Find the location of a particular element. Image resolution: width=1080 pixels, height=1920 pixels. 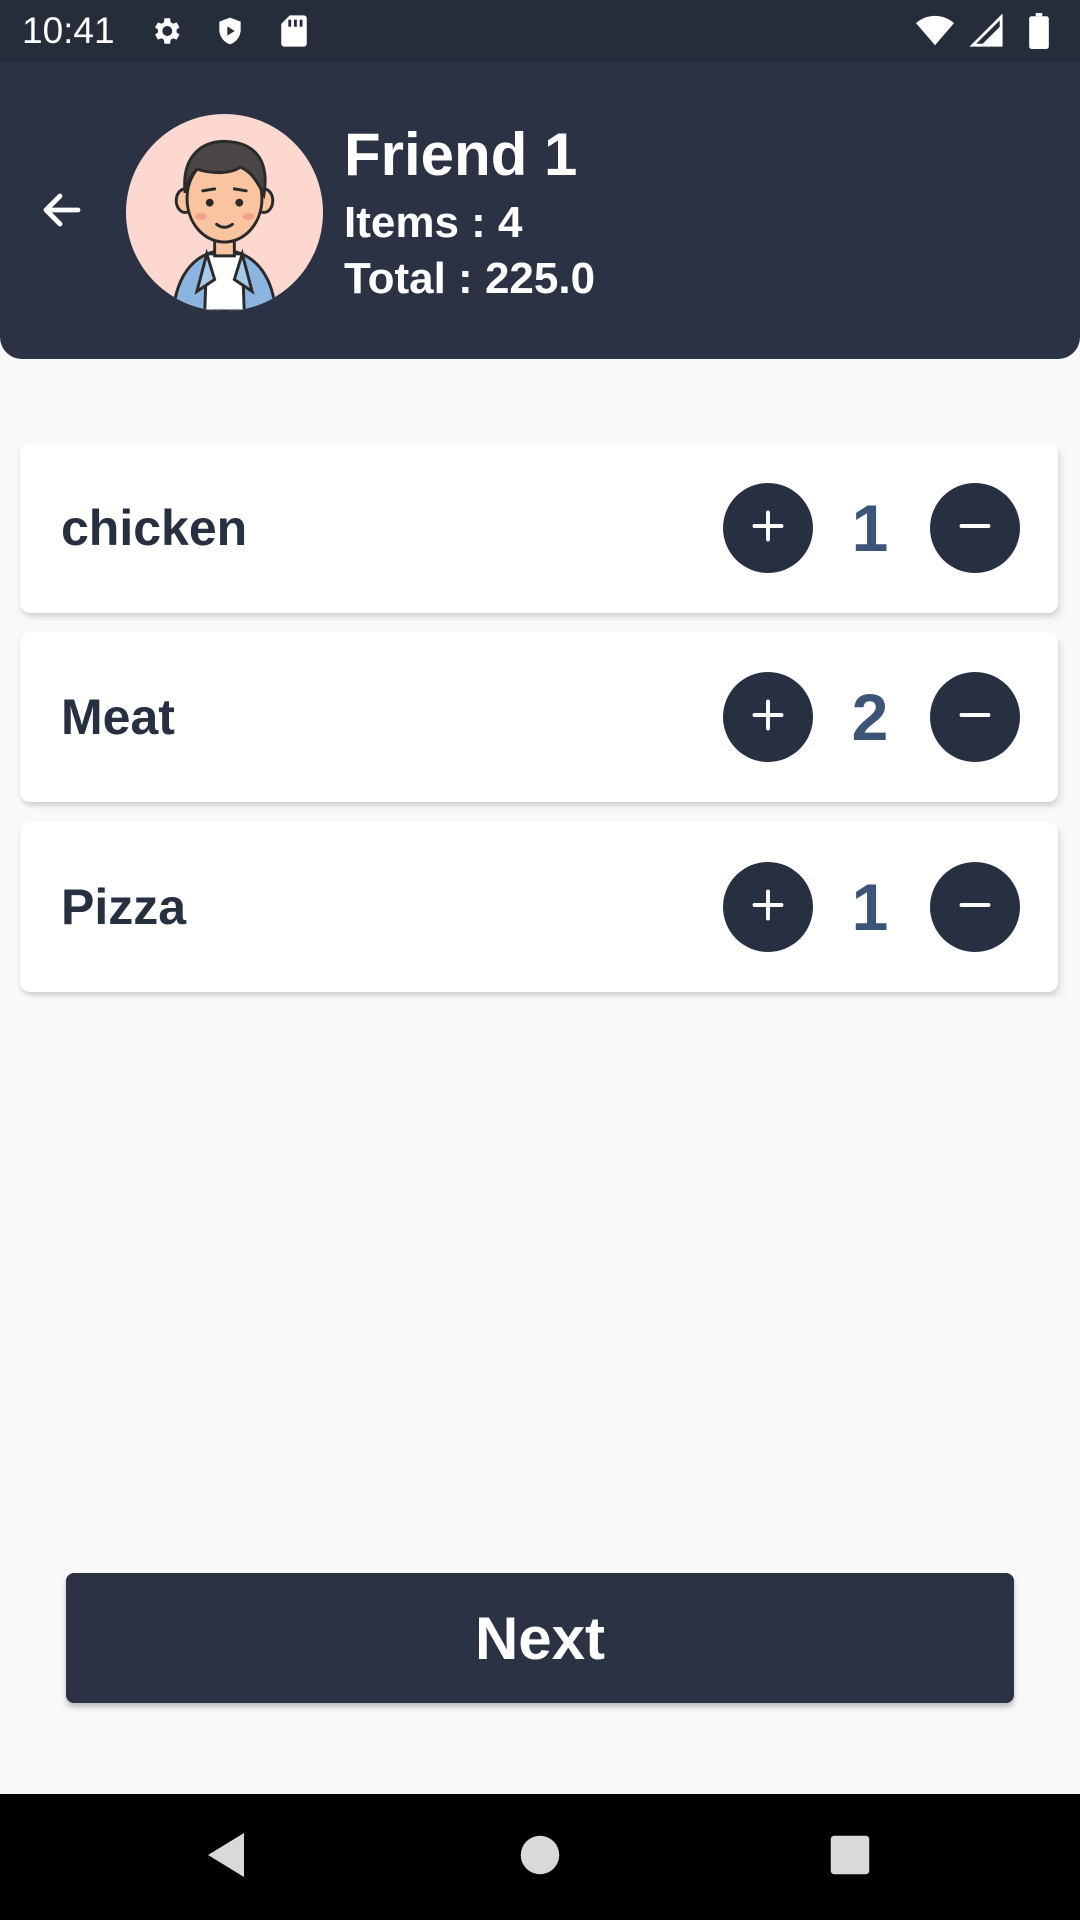

status-bar: 10:41 is located at coordinates (540, 31).